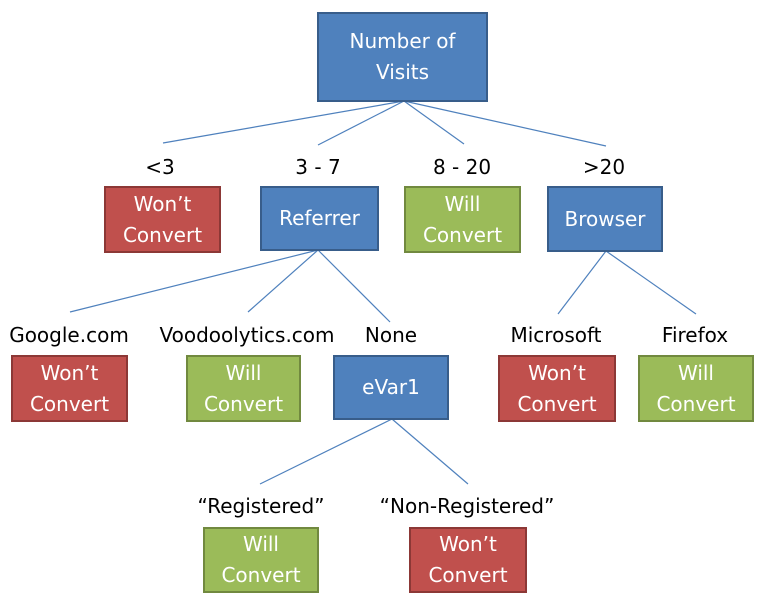 The height and width of the screenshot is (608, 762). What do you see at coordinates (326, 451) in the screenshot?
I see `edge-evar1-registered` at bounding box center [326, 451].